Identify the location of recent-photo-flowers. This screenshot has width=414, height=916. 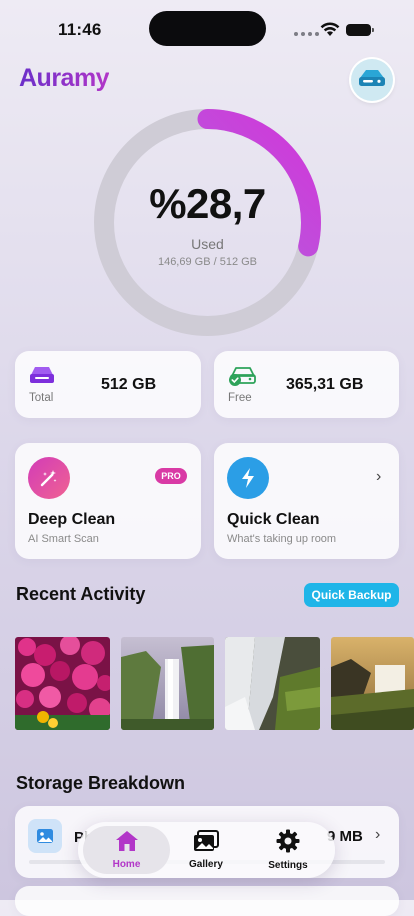
(62, 683).